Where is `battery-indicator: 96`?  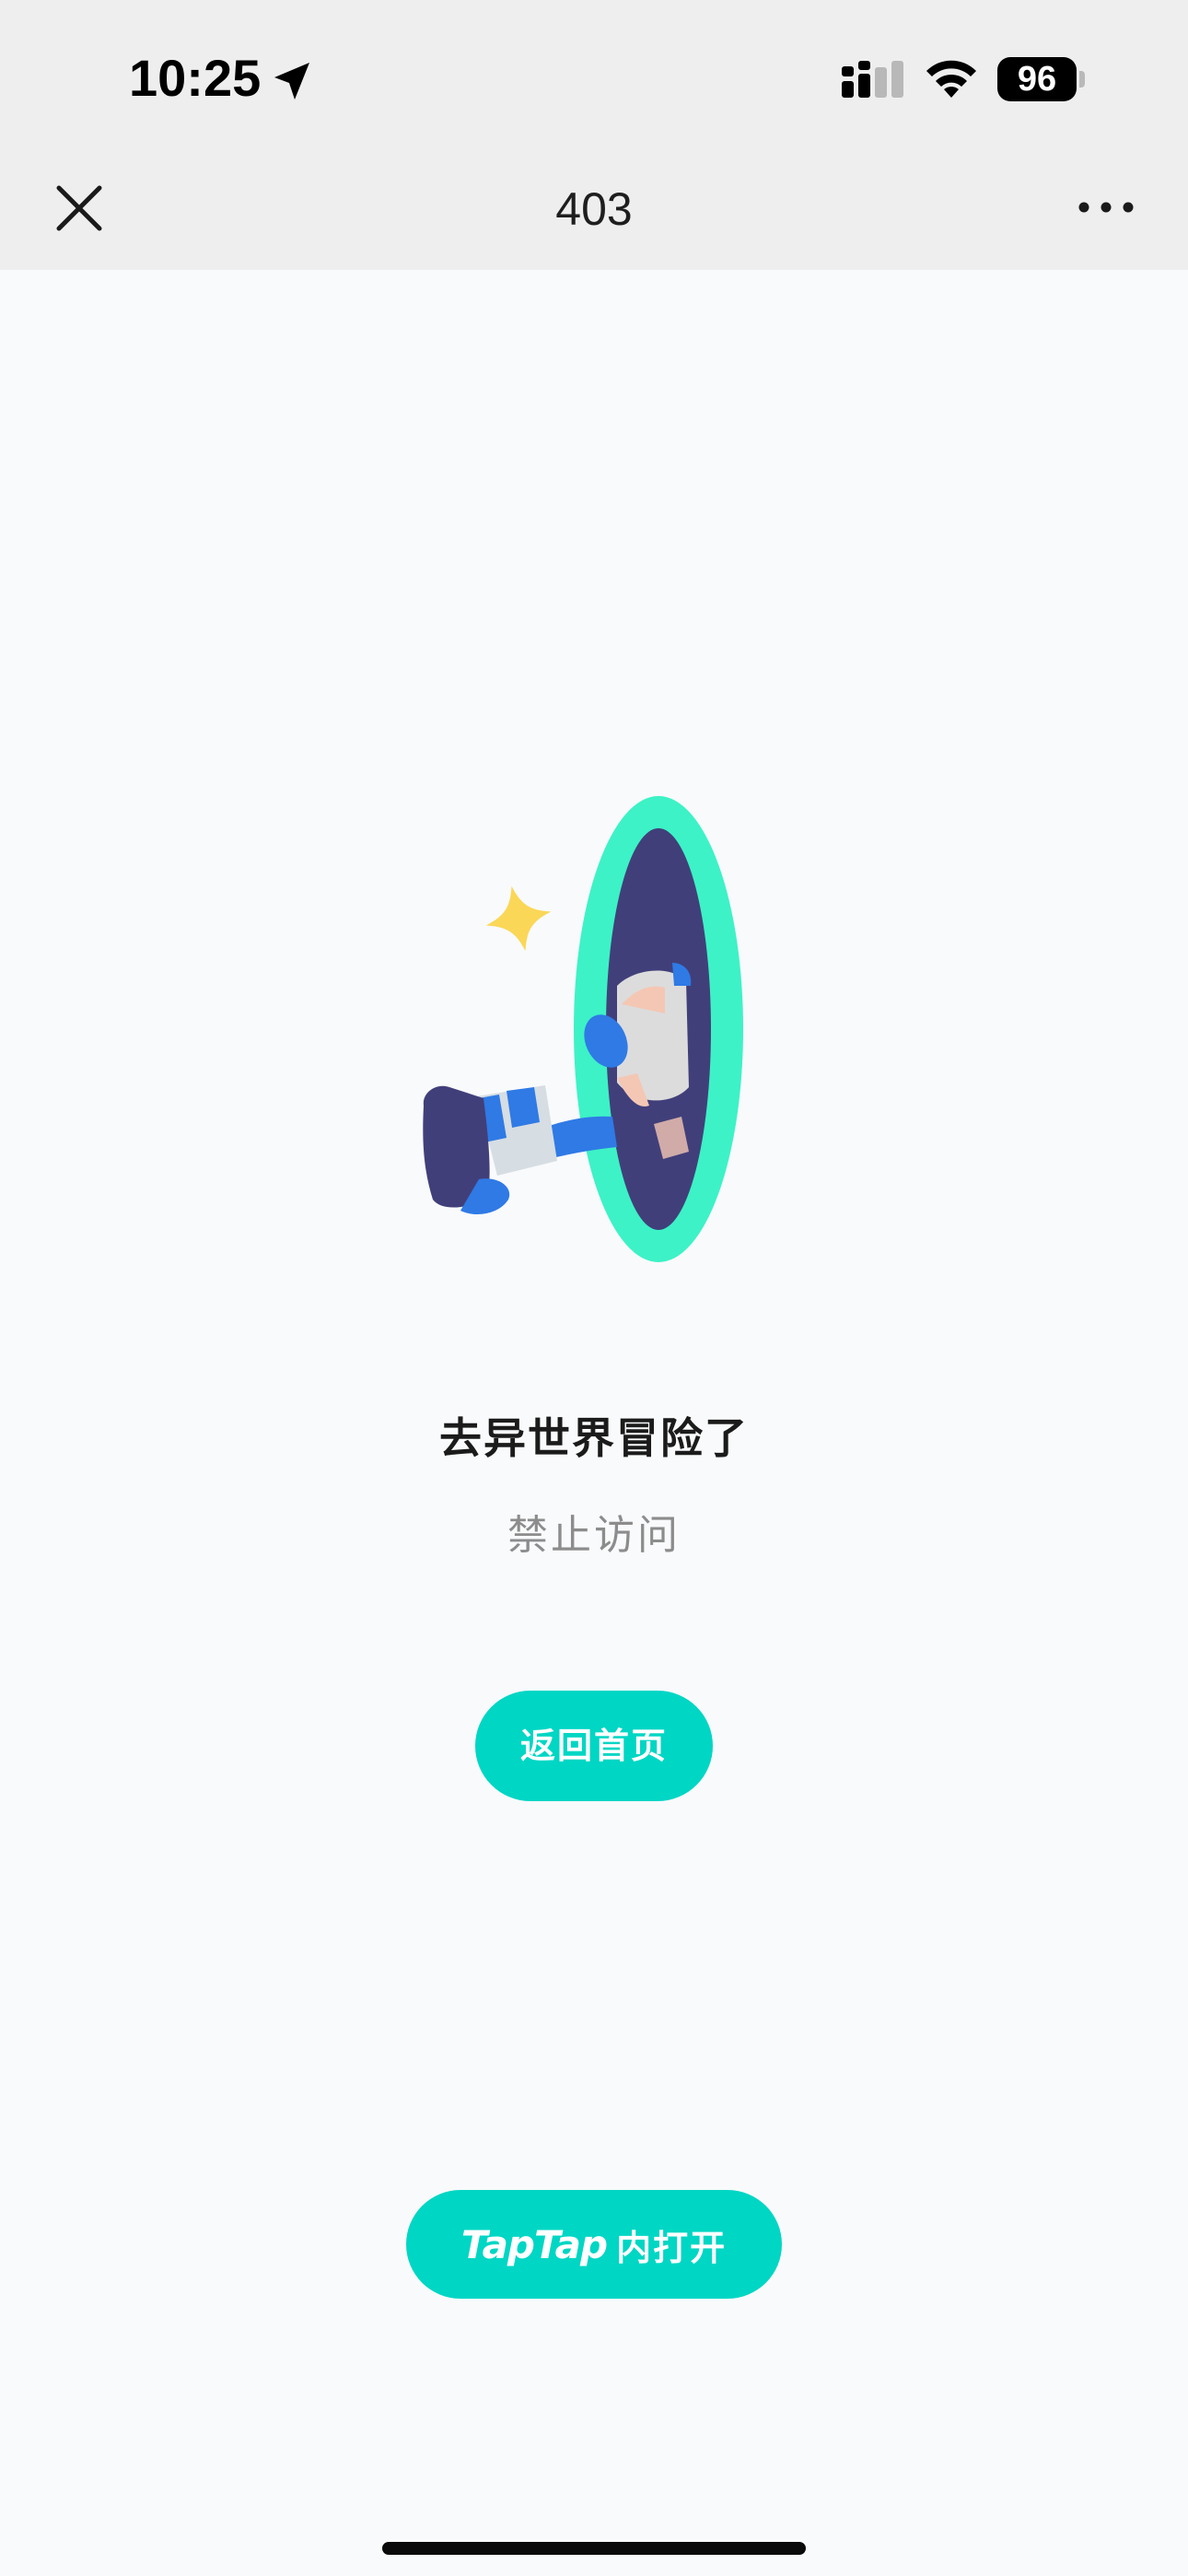 battery-indicator: 96 is located at coordinates (1037, 79).